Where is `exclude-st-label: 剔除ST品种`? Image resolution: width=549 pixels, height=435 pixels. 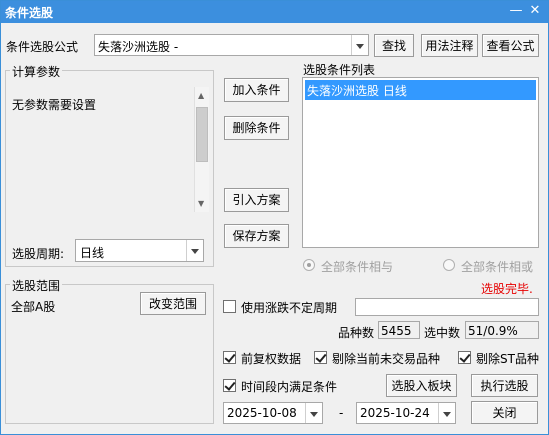
exclude-st-label: 剔除ST品种 is located at coordinates (507, 359).